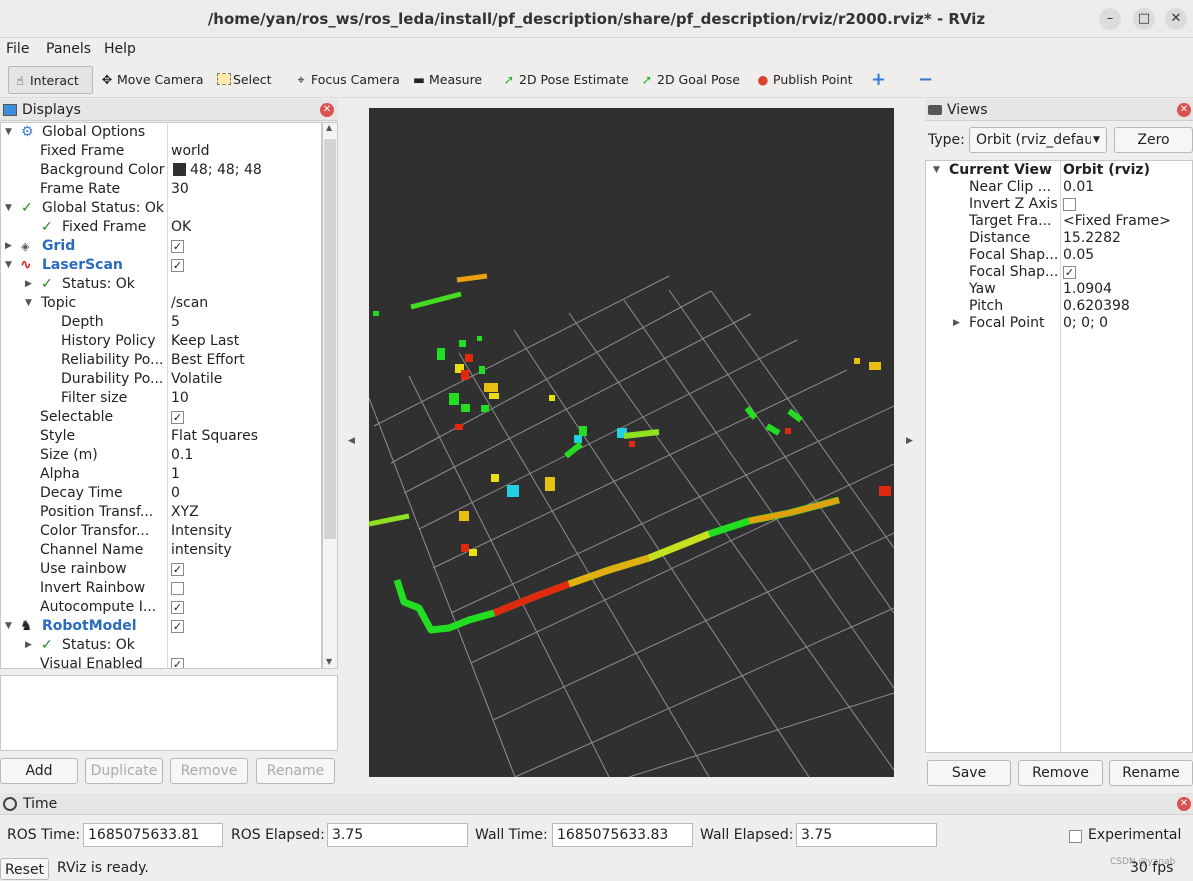  What do you see at coordinates (209, 771) in the screenshot?
I see `remove-display-button: Remove` at bounding box center [209, 771].